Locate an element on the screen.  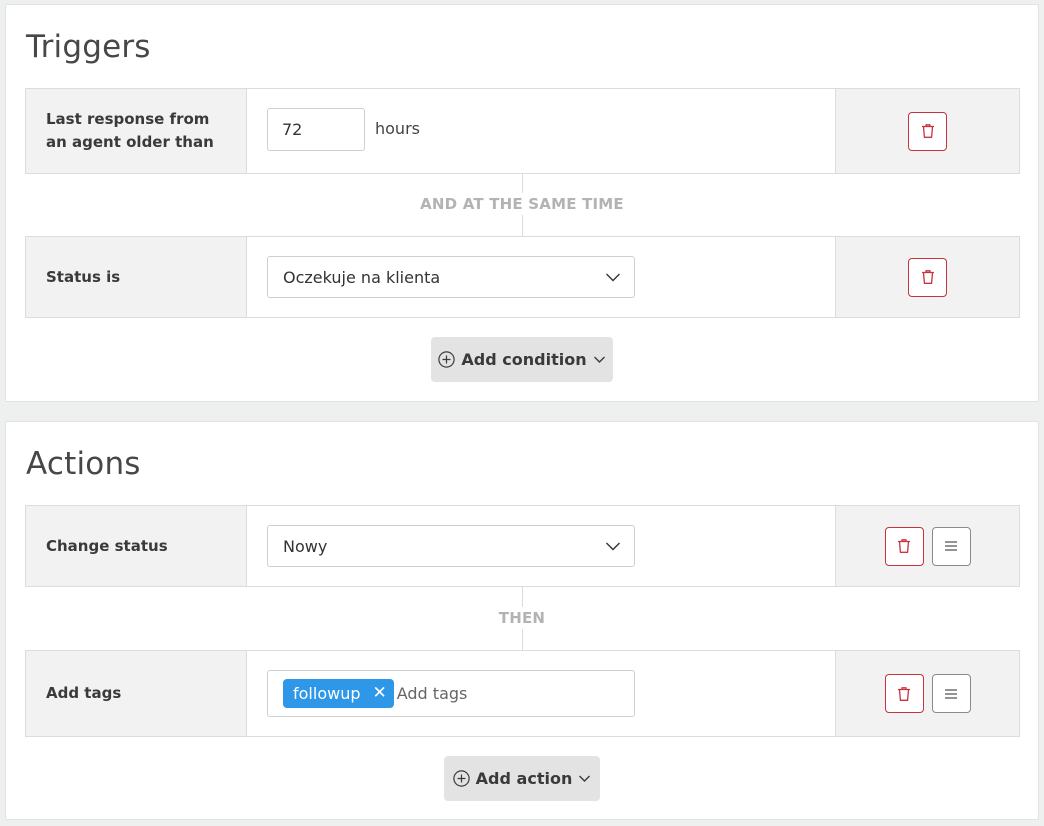
action-row-add-tags: Add tags followup ✕ is located at coordinates (522, 693).